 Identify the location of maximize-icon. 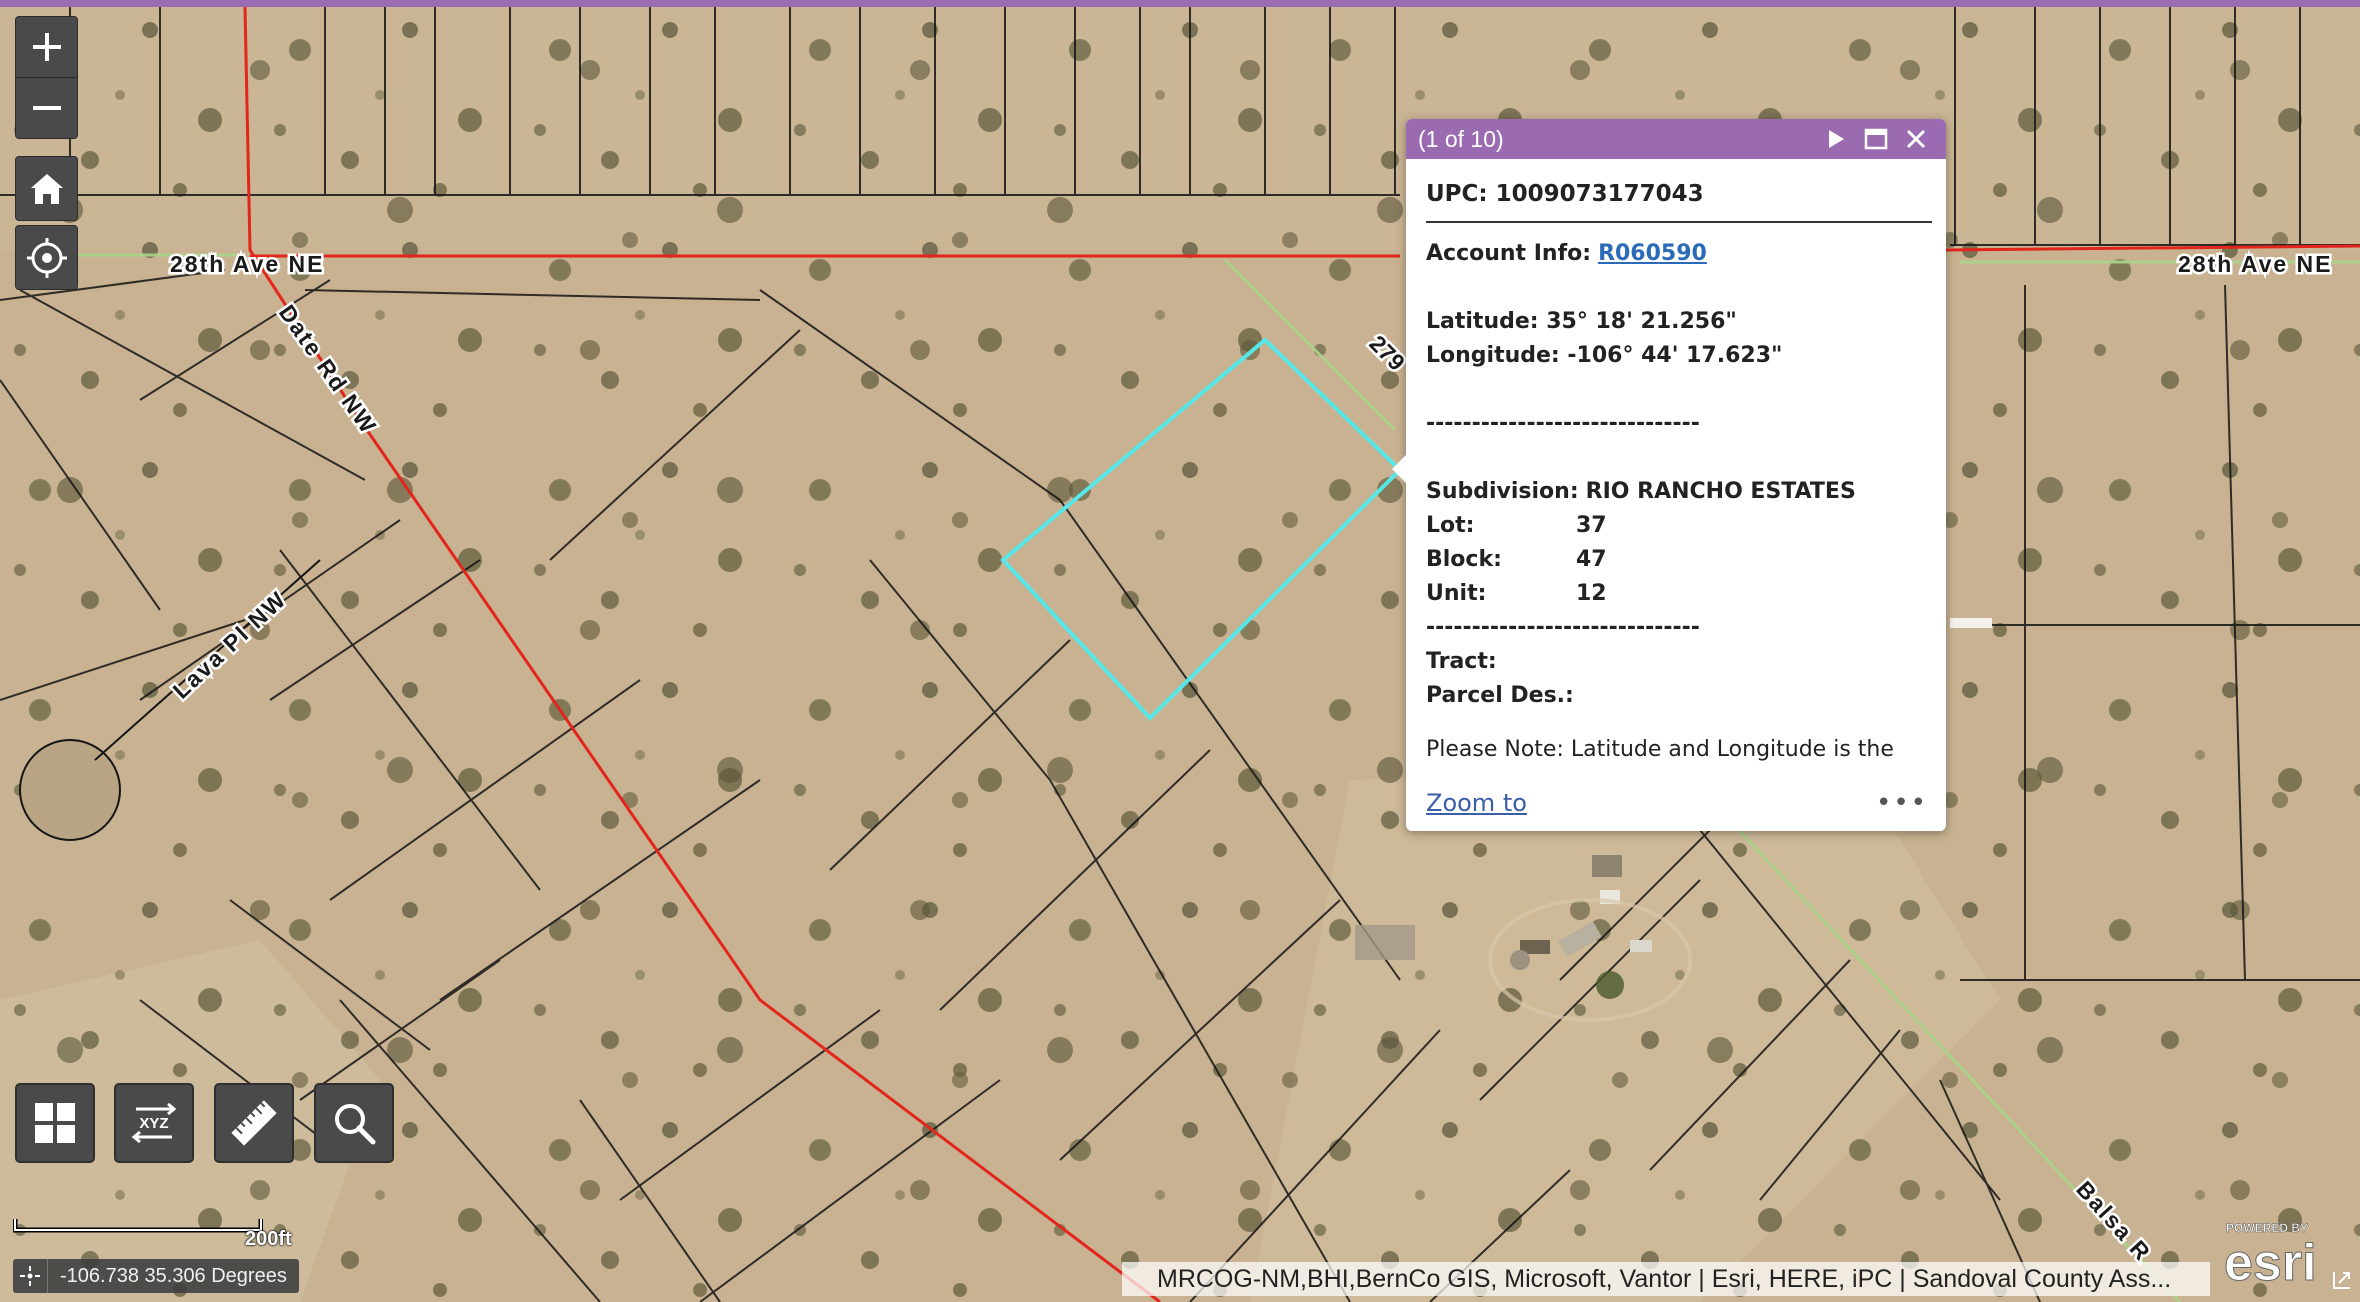
(1876, 139).